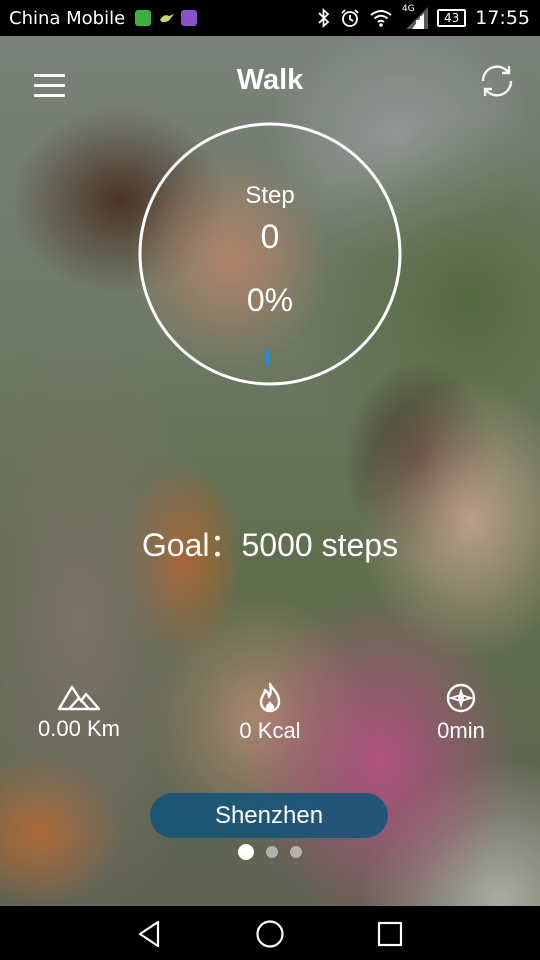 The height and width of the screenshot is (960, 540). I want to click on alarm-icon, so click(350, 18).